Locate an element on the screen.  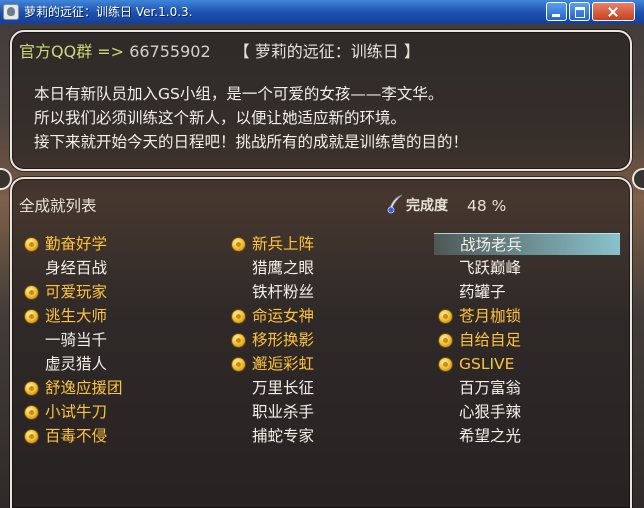
achievement-item: 移形换影 is located at coordinates (326, 340).